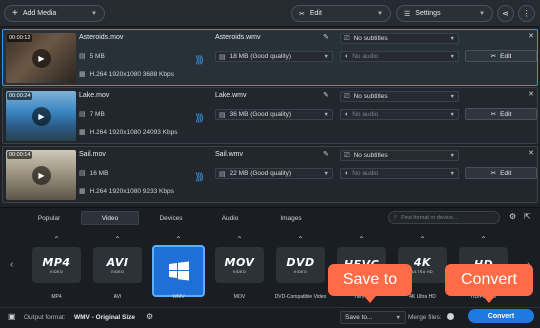 This screenshot has width=540, height=328. I want to click on tab-images: Images, so click(291, 218).